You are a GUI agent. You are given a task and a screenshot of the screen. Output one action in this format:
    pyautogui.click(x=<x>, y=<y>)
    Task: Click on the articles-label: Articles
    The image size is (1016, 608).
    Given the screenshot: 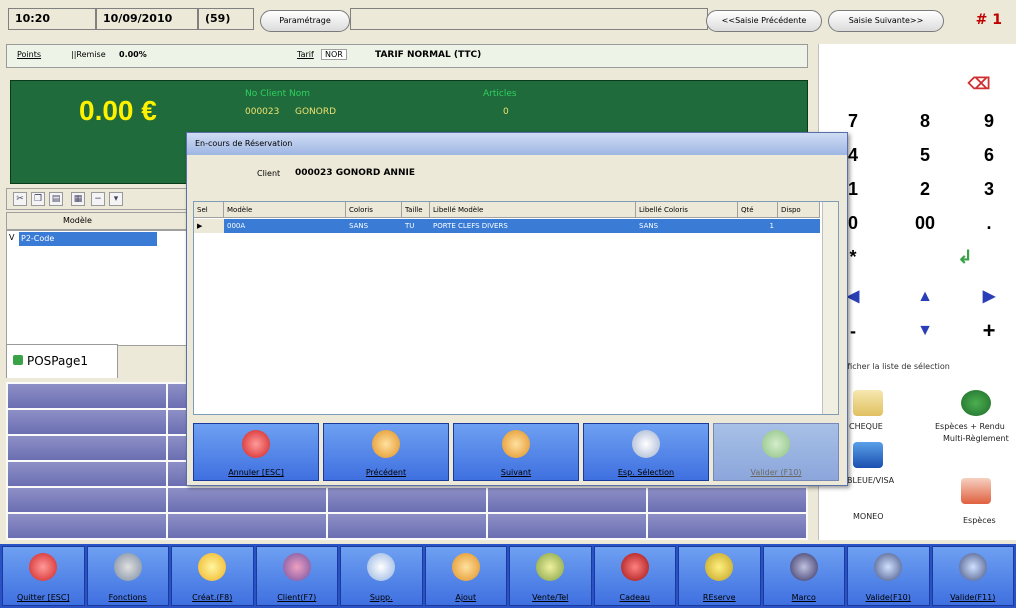 What is the action you would take?
    pyautogui.click(x=500, y=94)
    